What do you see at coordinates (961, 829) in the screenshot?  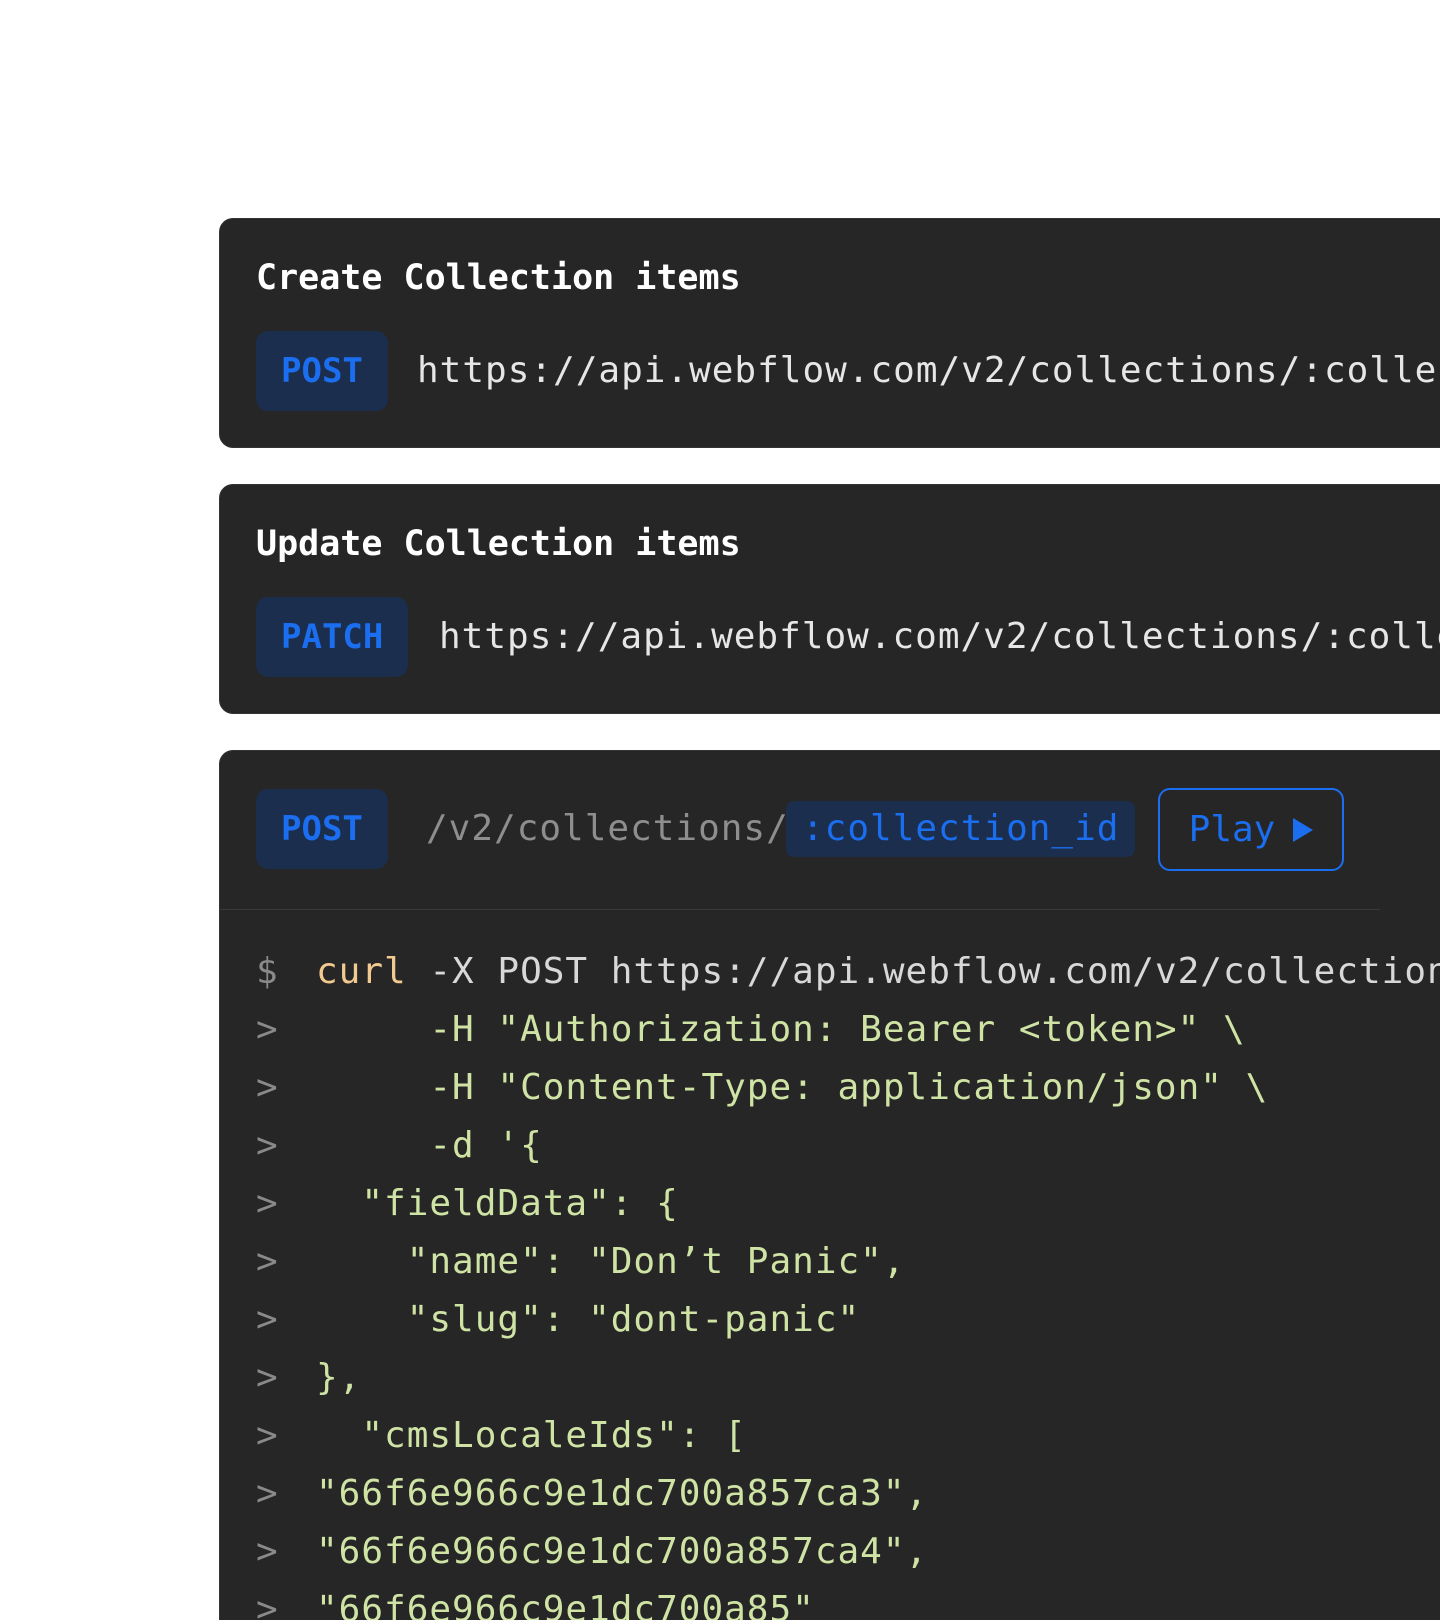 I see `path-param-collection-id: :collection_id` at bounding box center [961, 829].